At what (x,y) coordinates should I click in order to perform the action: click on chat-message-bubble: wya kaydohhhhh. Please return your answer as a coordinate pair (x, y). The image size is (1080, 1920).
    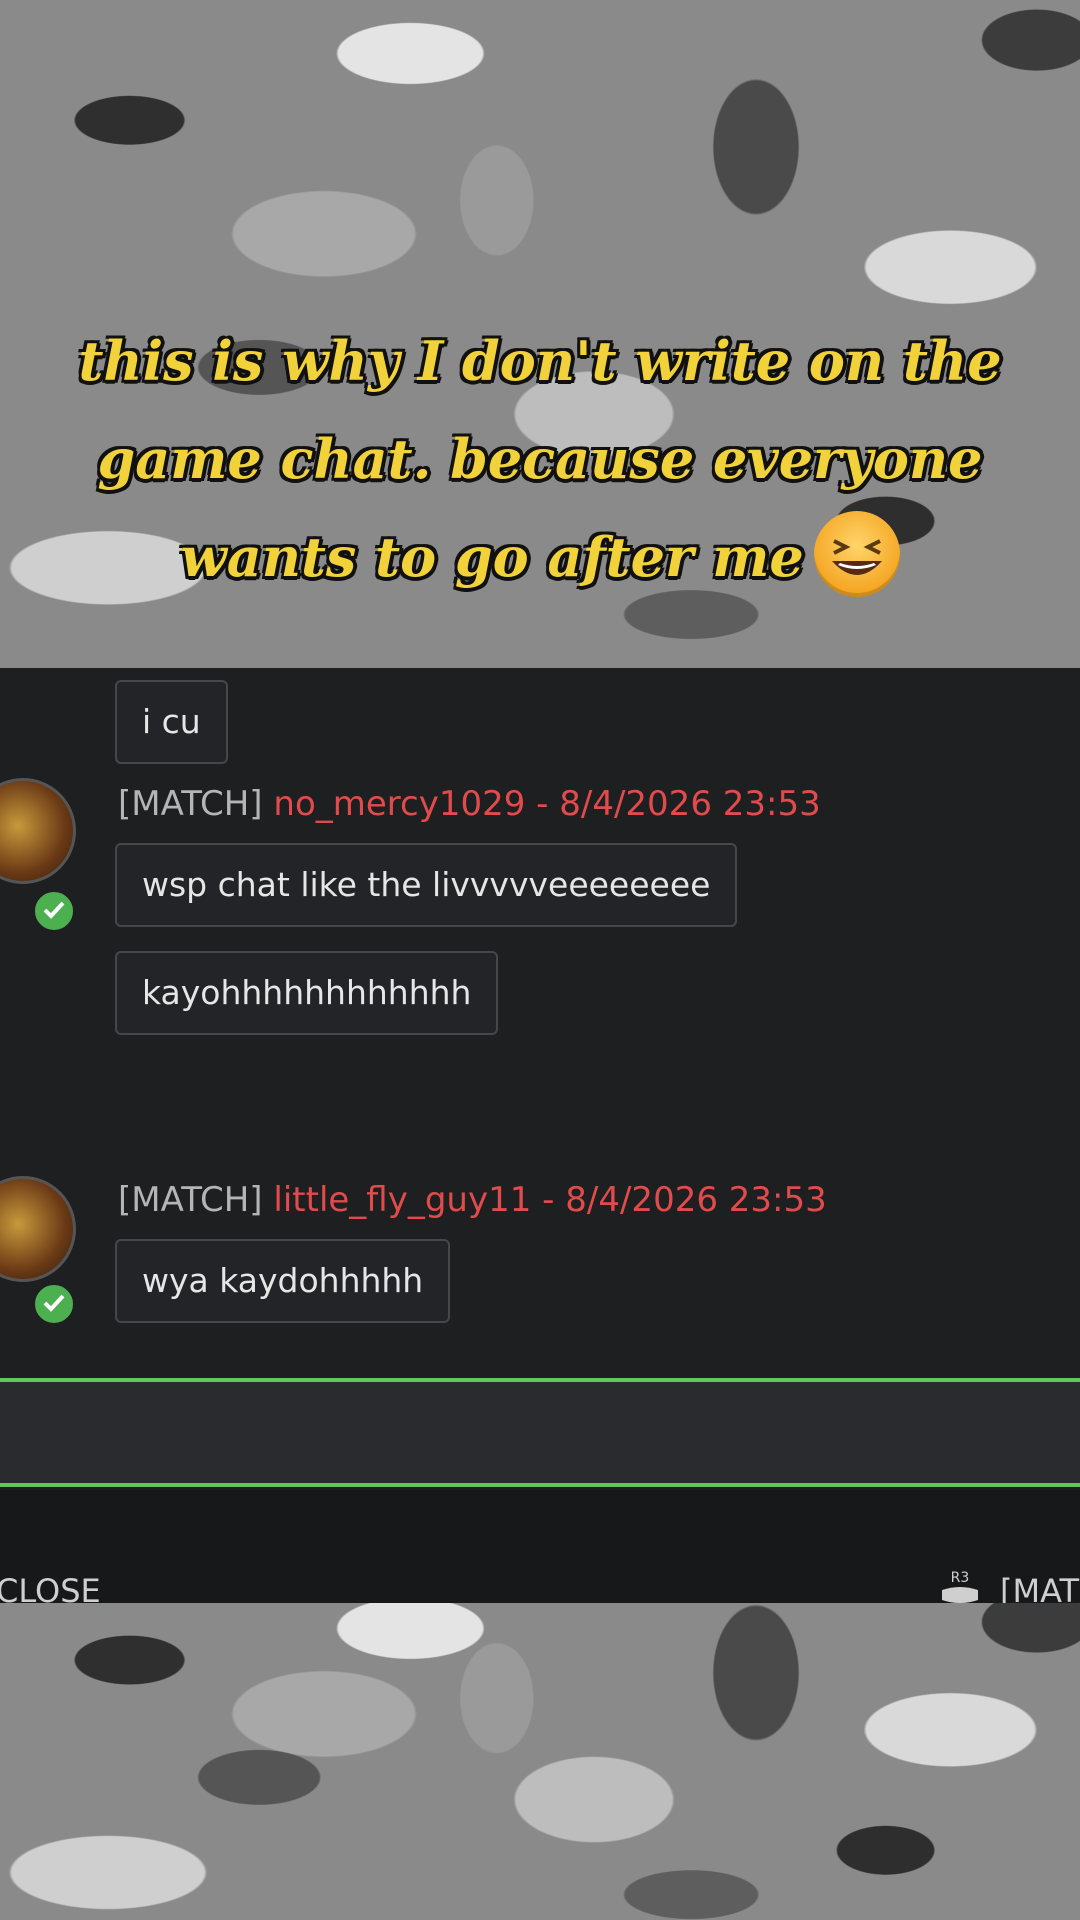
    Looking at the image, I should click on (283, 1281).